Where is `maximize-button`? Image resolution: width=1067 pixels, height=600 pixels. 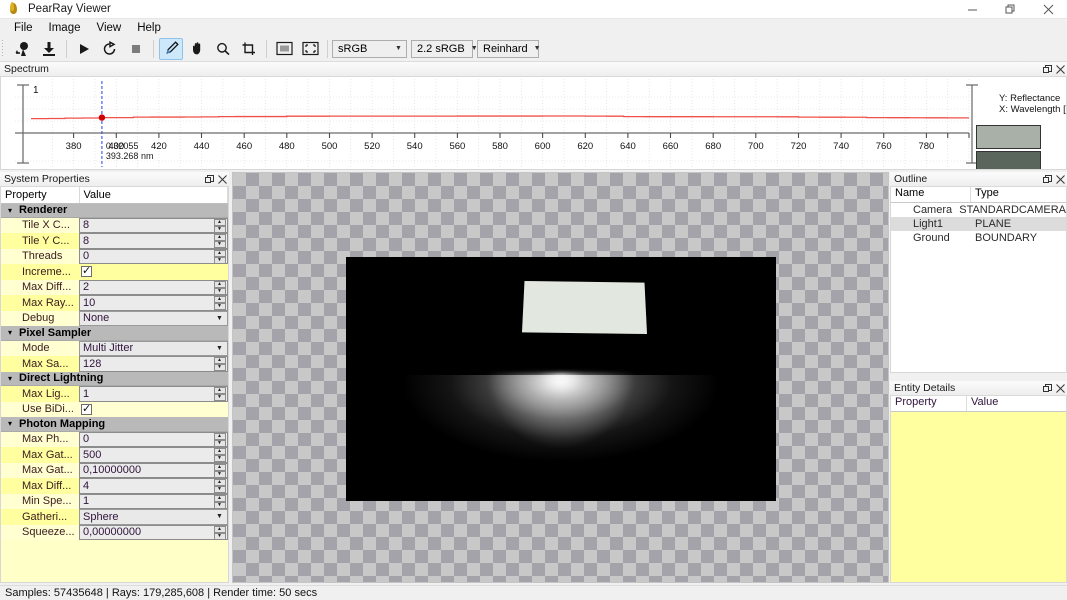
maximize-button is located at coordinates (1010, 9).